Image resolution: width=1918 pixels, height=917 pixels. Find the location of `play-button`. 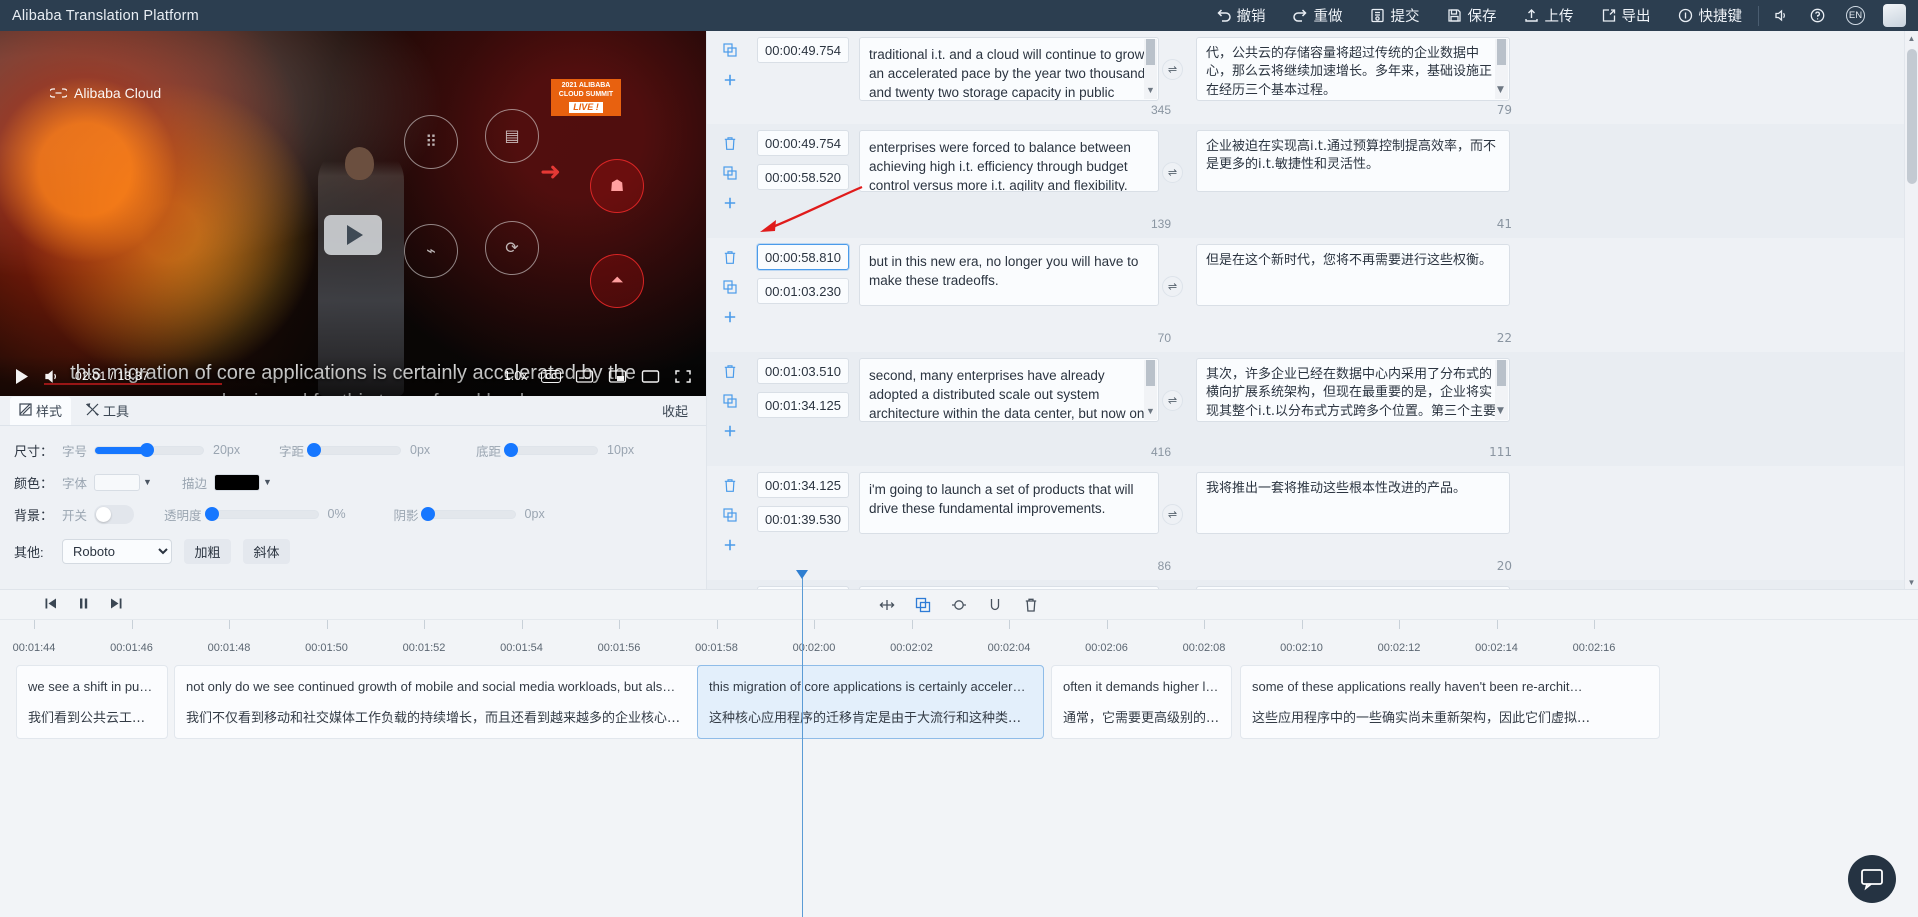

play-button is located at coordinates (21, 376).